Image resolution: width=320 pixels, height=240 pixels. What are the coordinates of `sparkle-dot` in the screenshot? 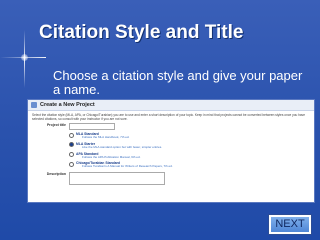 It's located at (24, 57).